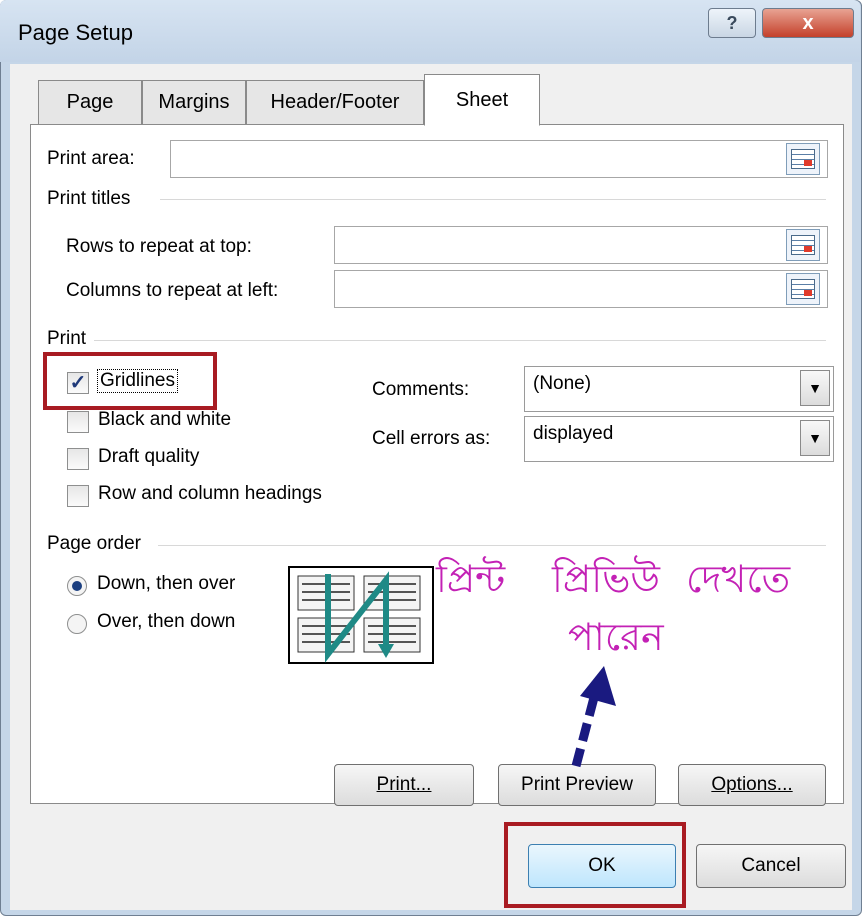 The width and height of the screenshot is (866, 920). I want to click on tab-header-footer: Header/Footer, so click(335, 102).